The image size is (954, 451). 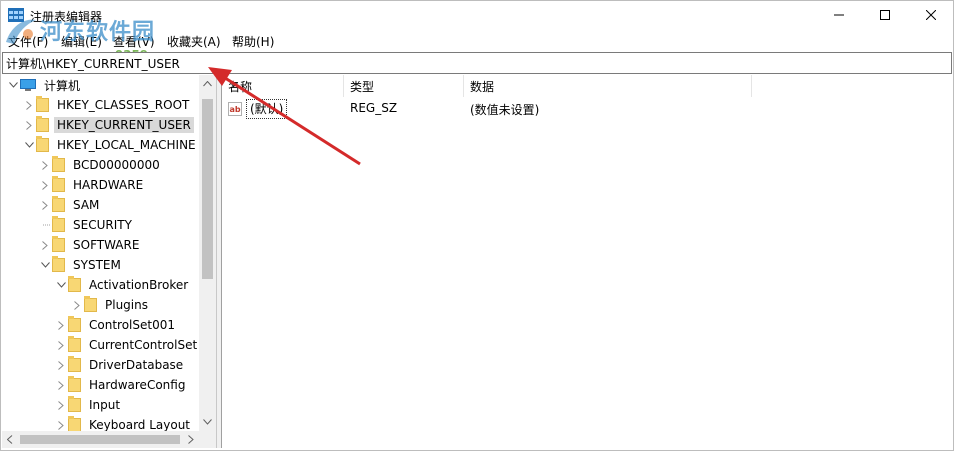 What do you see at coordinates (477, 15) in the screenshot?
I see `title-bar: 注册表编辑器` at bounding box center [477, 15].